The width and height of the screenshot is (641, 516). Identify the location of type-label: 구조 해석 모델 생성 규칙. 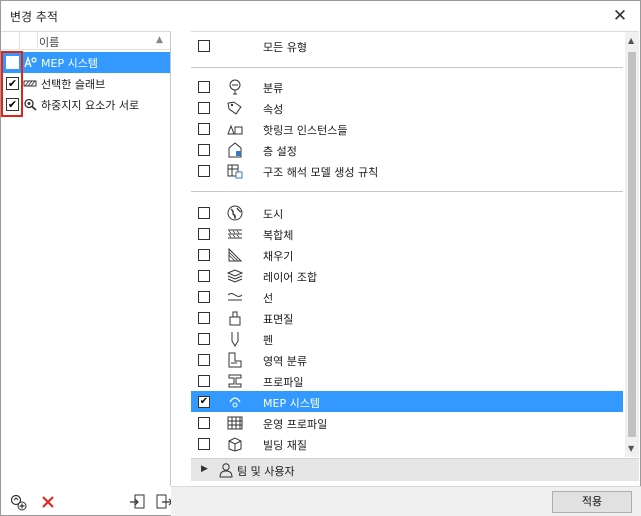
(321, 172).